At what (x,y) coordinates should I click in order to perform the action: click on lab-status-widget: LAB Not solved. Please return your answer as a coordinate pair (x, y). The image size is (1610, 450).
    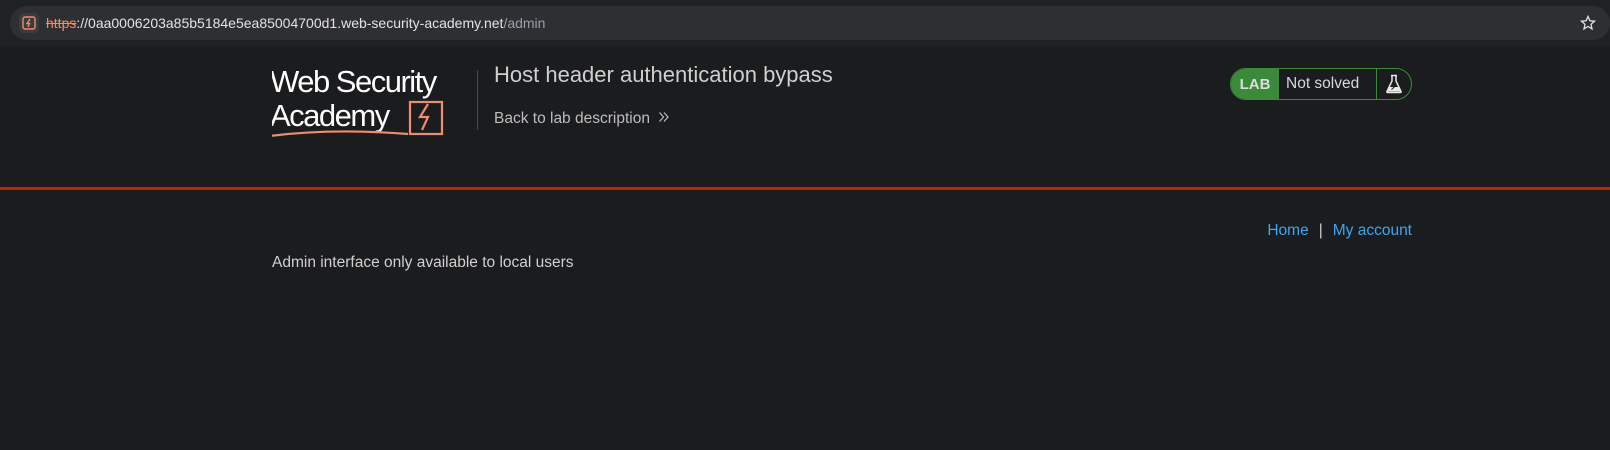
    Looking at the image, I should click on (1321, 84).